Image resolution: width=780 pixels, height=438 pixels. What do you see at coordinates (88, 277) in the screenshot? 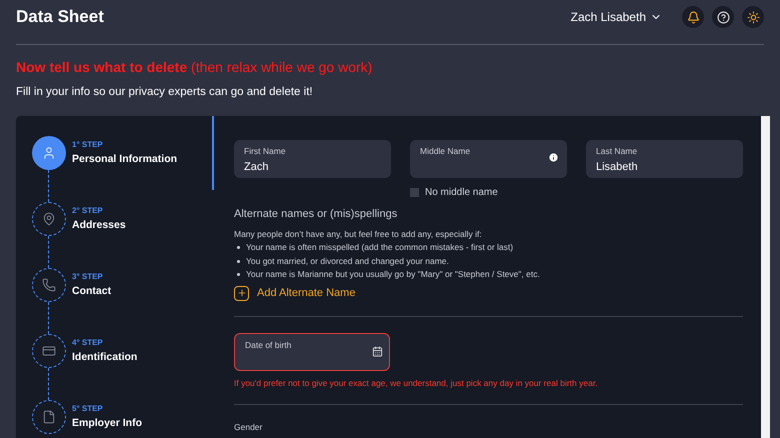
I see `step-number: 3° STEP` at bounding box center [88, 277].